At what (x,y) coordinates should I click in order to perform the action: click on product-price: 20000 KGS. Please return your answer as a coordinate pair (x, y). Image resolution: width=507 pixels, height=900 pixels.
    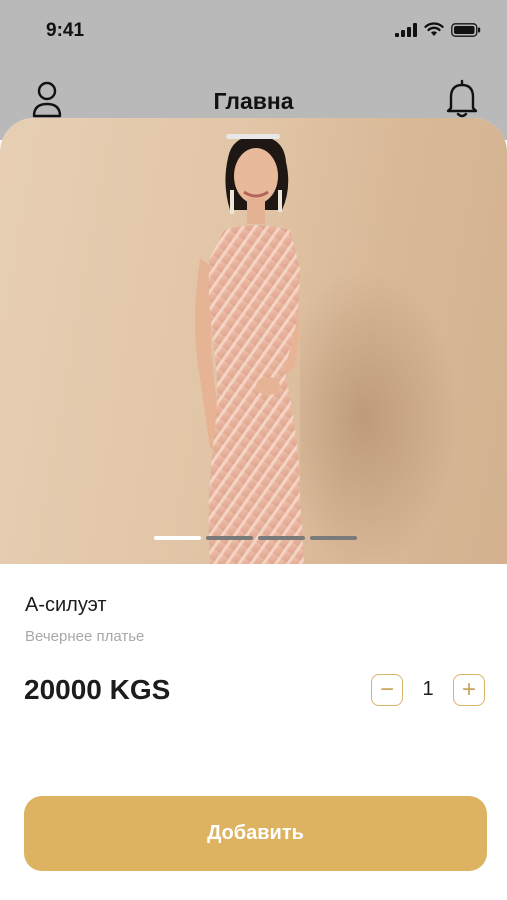
    Looking at the image, I should click on (97, 689).